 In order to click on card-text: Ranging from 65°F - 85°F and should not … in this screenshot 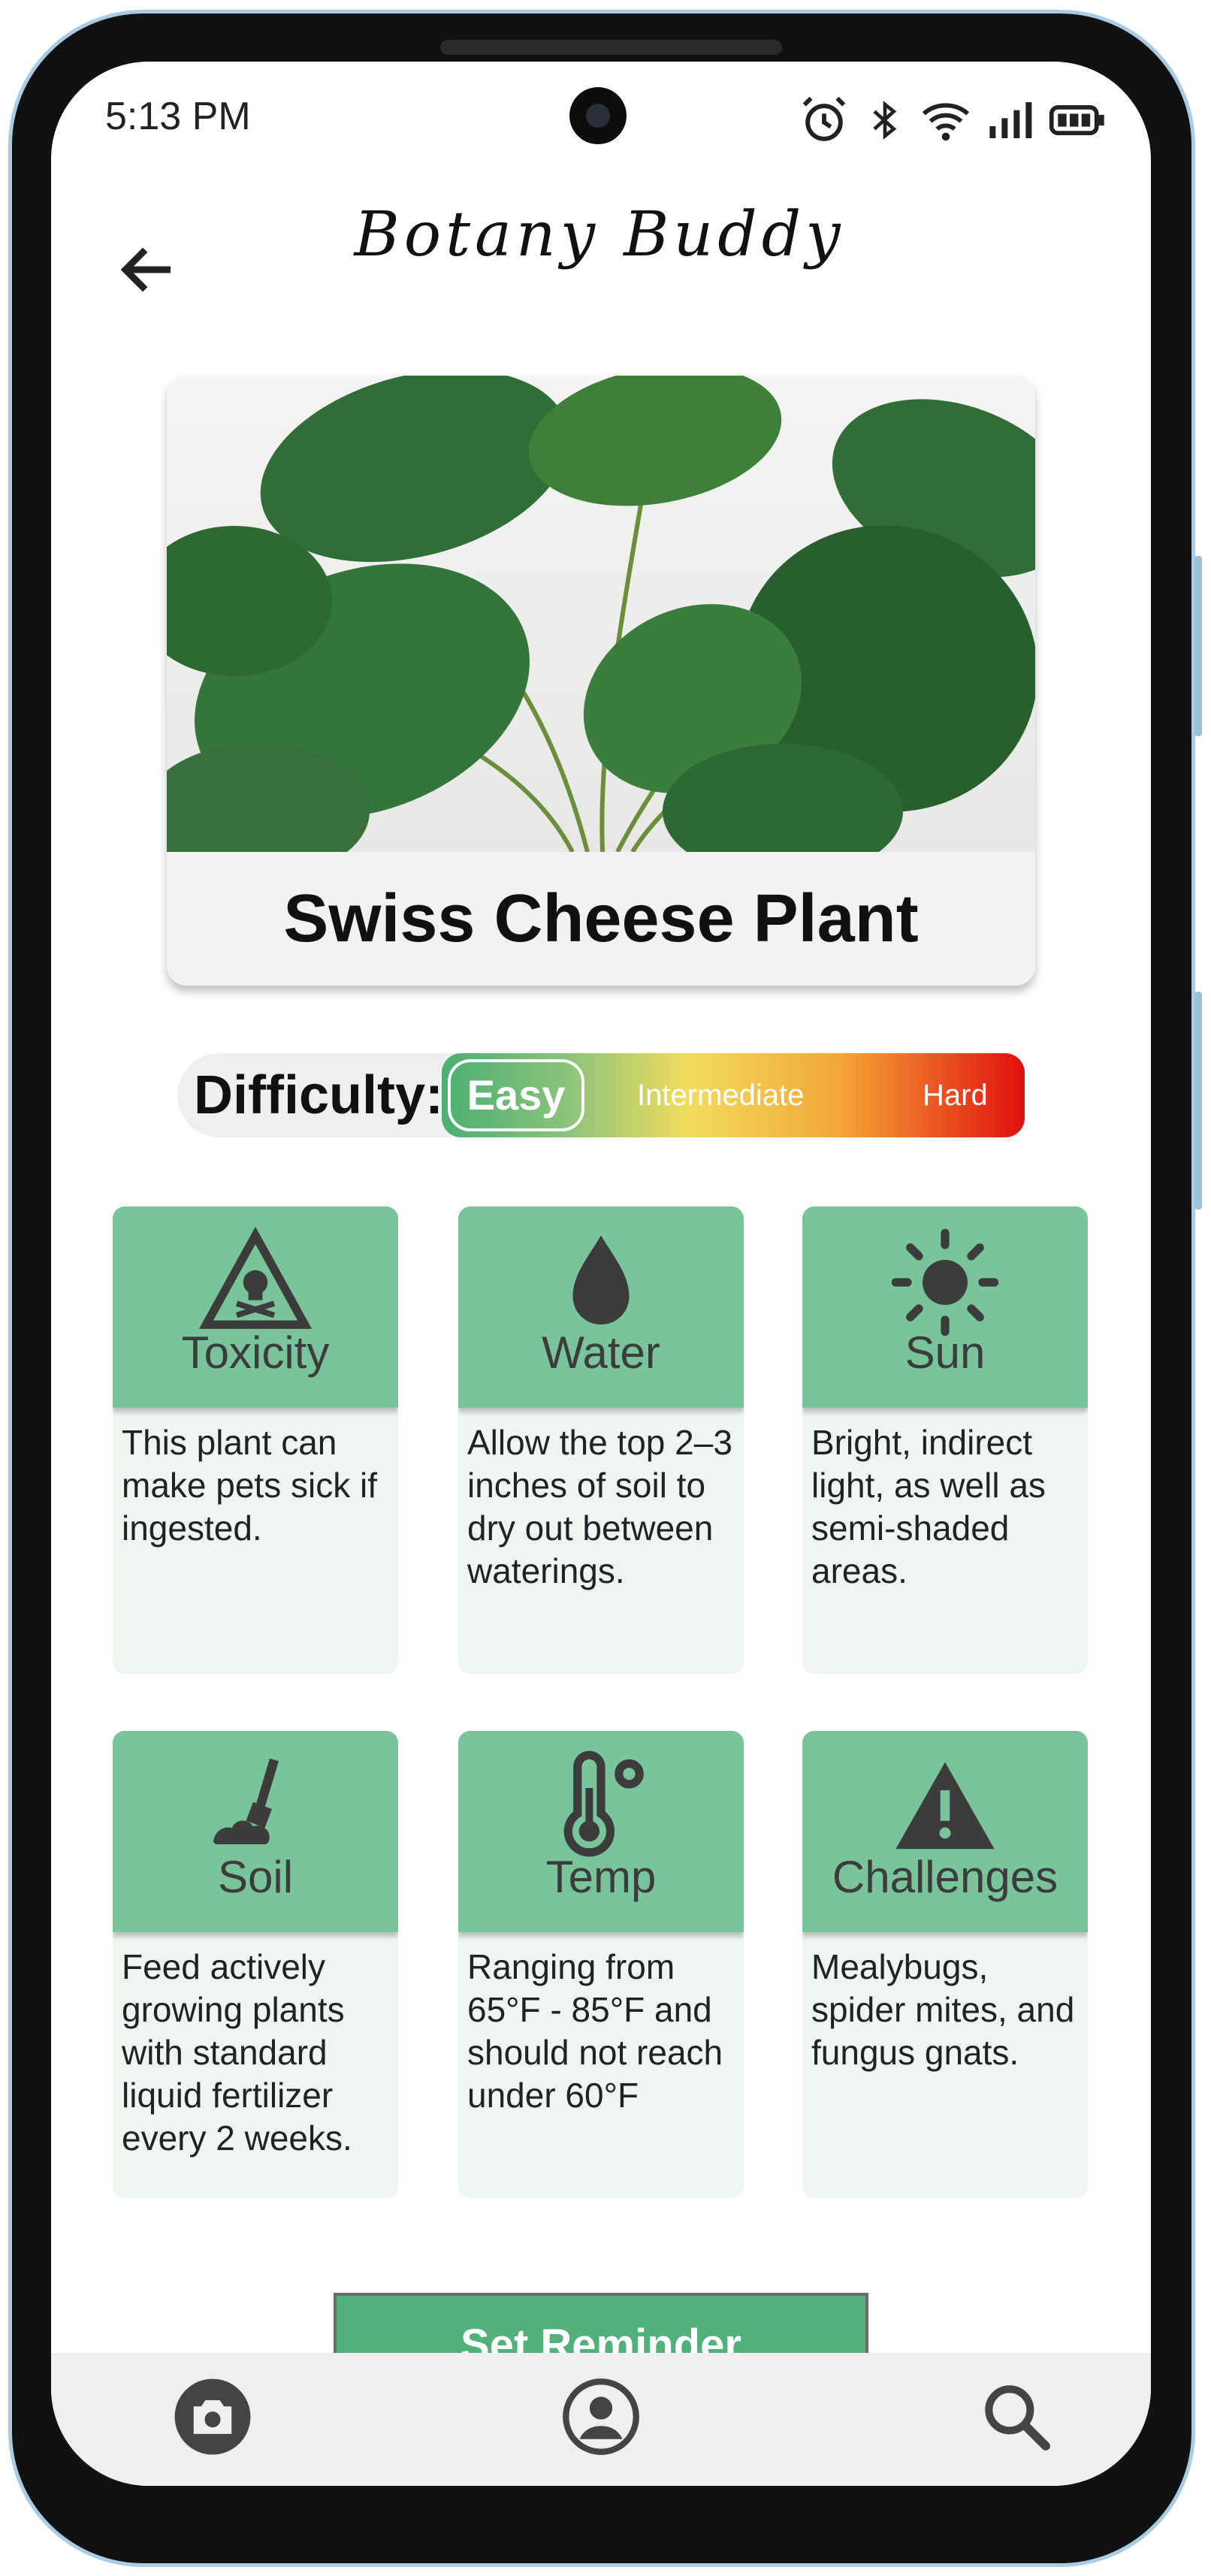, I will do `click(595, 2031)`.